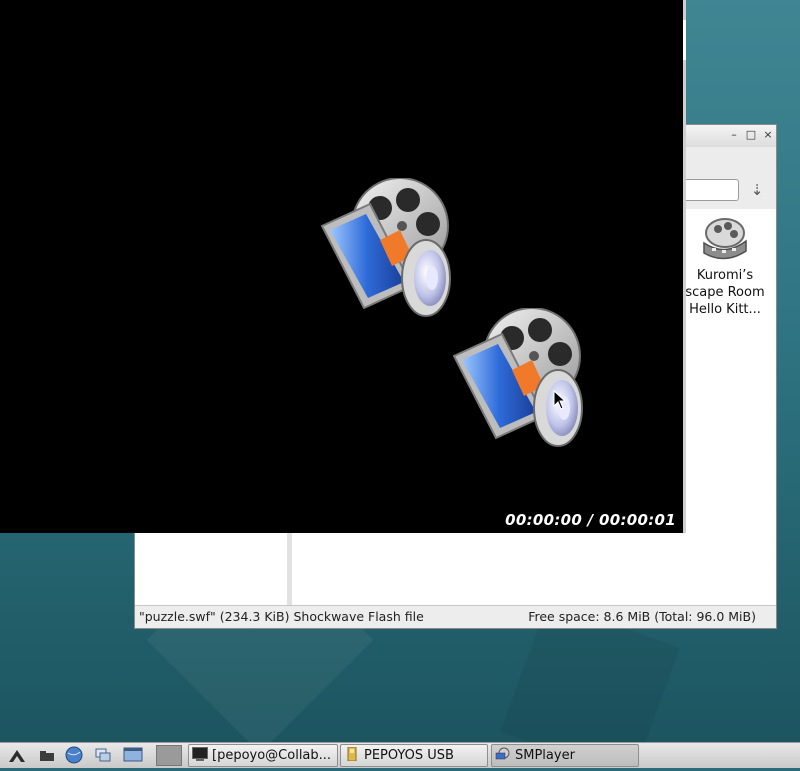  I want to click on task-smplayer: SMPlayer, so click(565, 755).